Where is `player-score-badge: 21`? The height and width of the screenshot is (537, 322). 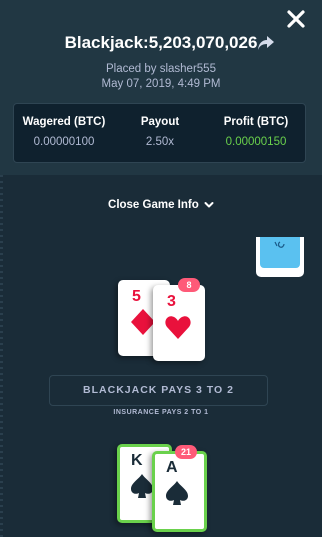
player-score-badge: 21 is located at coordinates (186, 452).